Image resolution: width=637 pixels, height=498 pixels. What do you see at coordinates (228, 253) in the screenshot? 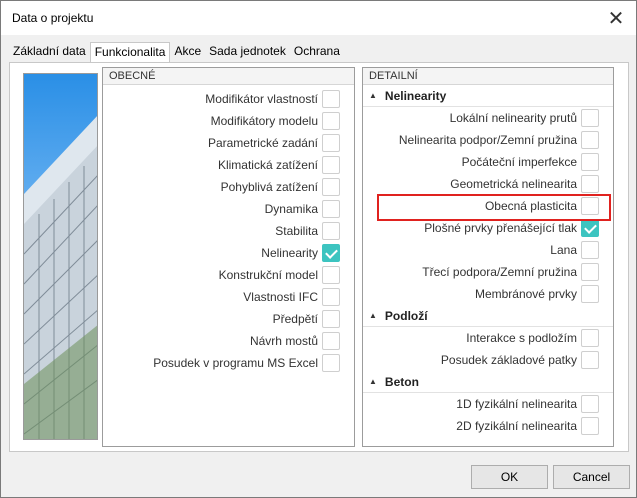
I see `option-row-nelinearity: Nelinearity` at bounding box center [228, 253].